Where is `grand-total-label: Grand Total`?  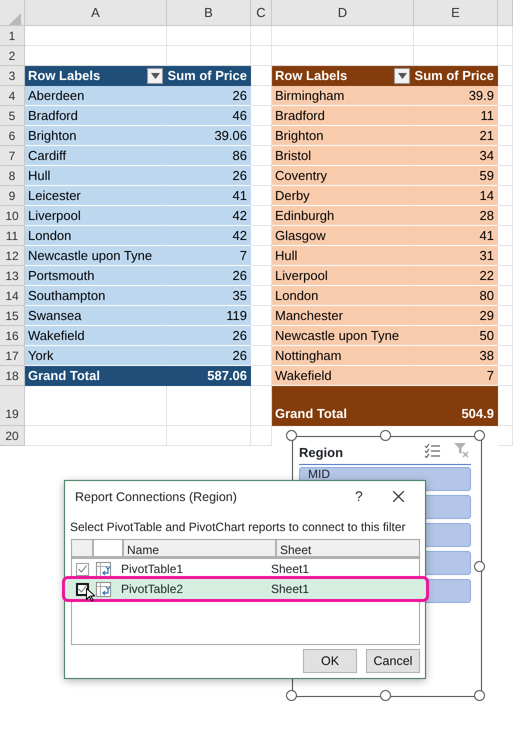
grand-total-label: Grand Total is located at coordinates (343, 406).